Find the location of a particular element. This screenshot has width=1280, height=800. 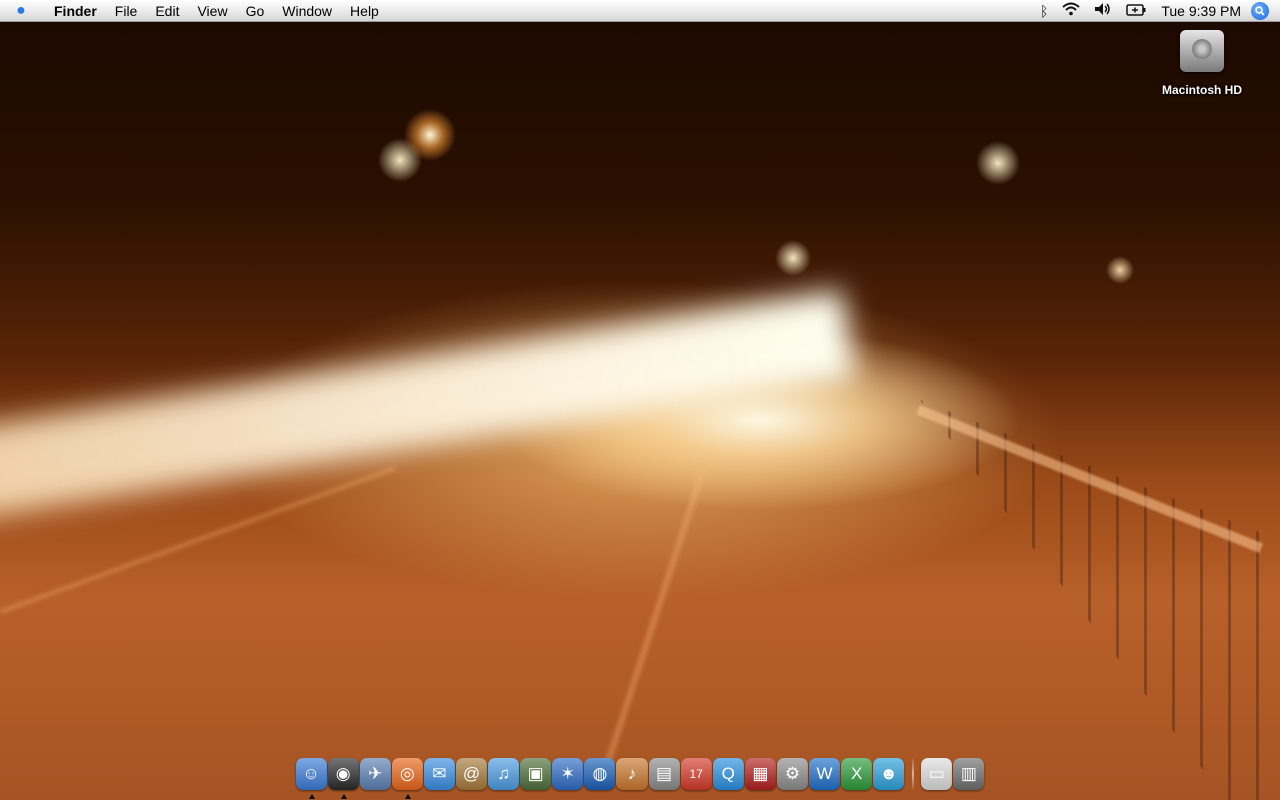

iphoto-glyph: ▣ is located at coordinates (535, 773).